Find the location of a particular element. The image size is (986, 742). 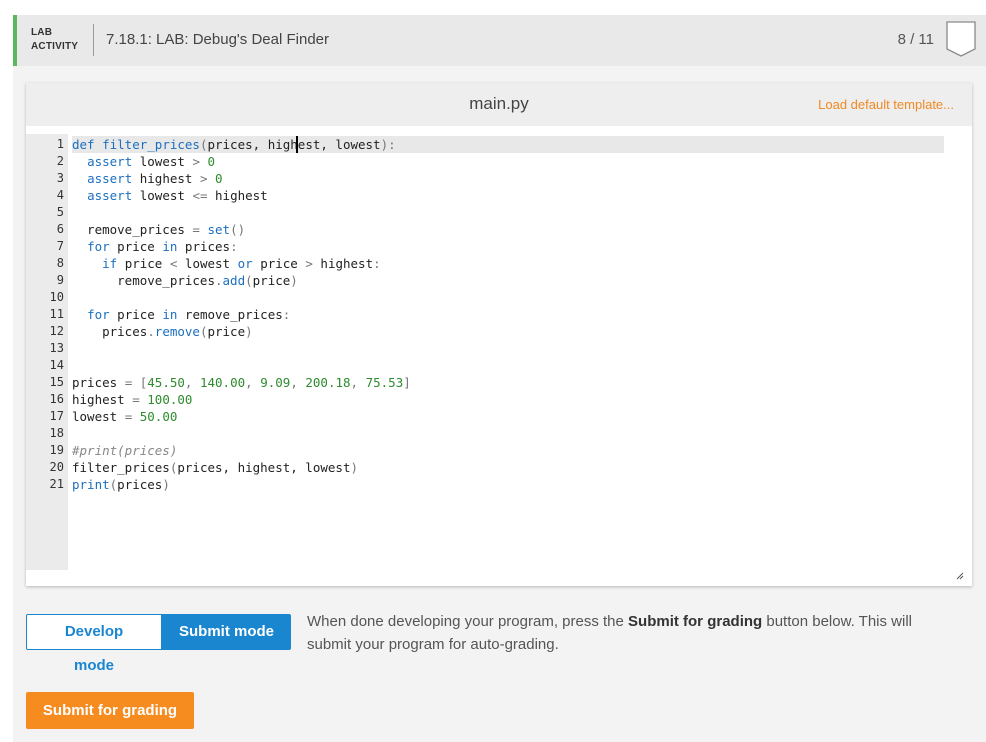

code-text: if price < lowest or price > highest: is located at coordinates (508, 263).